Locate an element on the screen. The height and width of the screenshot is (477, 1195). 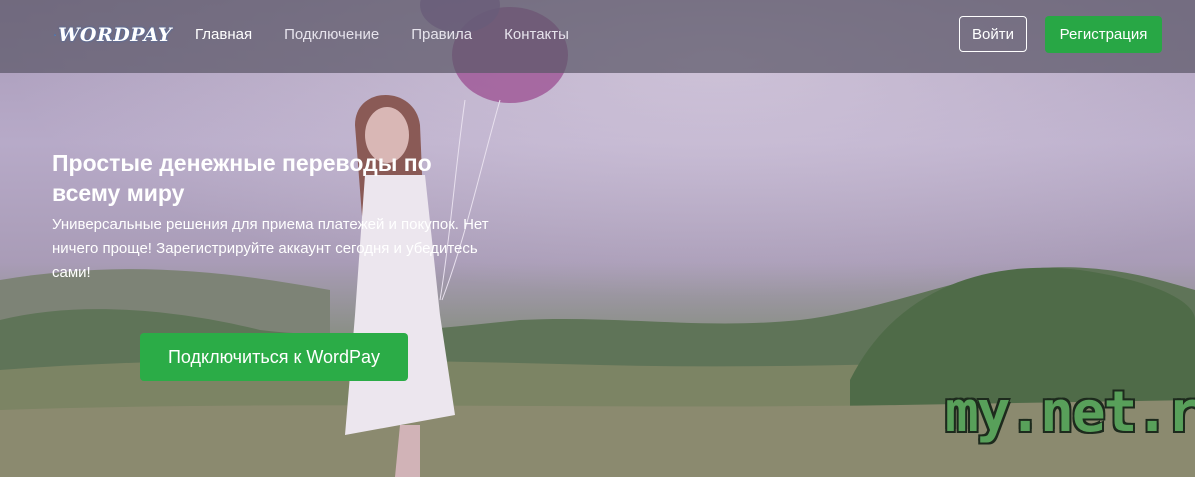
connect-button: Подключиться к WordPay is located at coordinates (274, 357).